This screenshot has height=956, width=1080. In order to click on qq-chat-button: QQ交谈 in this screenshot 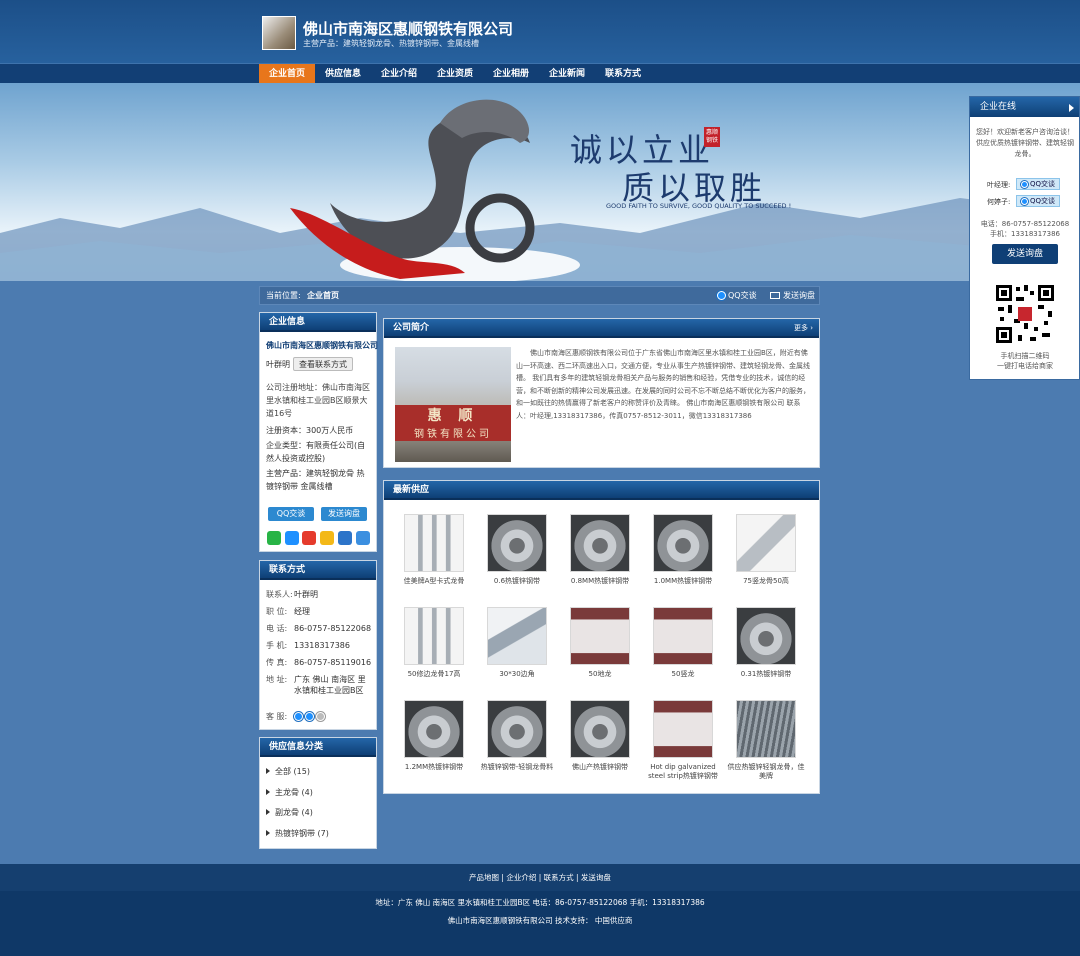, I will do `click(291, 514)`.